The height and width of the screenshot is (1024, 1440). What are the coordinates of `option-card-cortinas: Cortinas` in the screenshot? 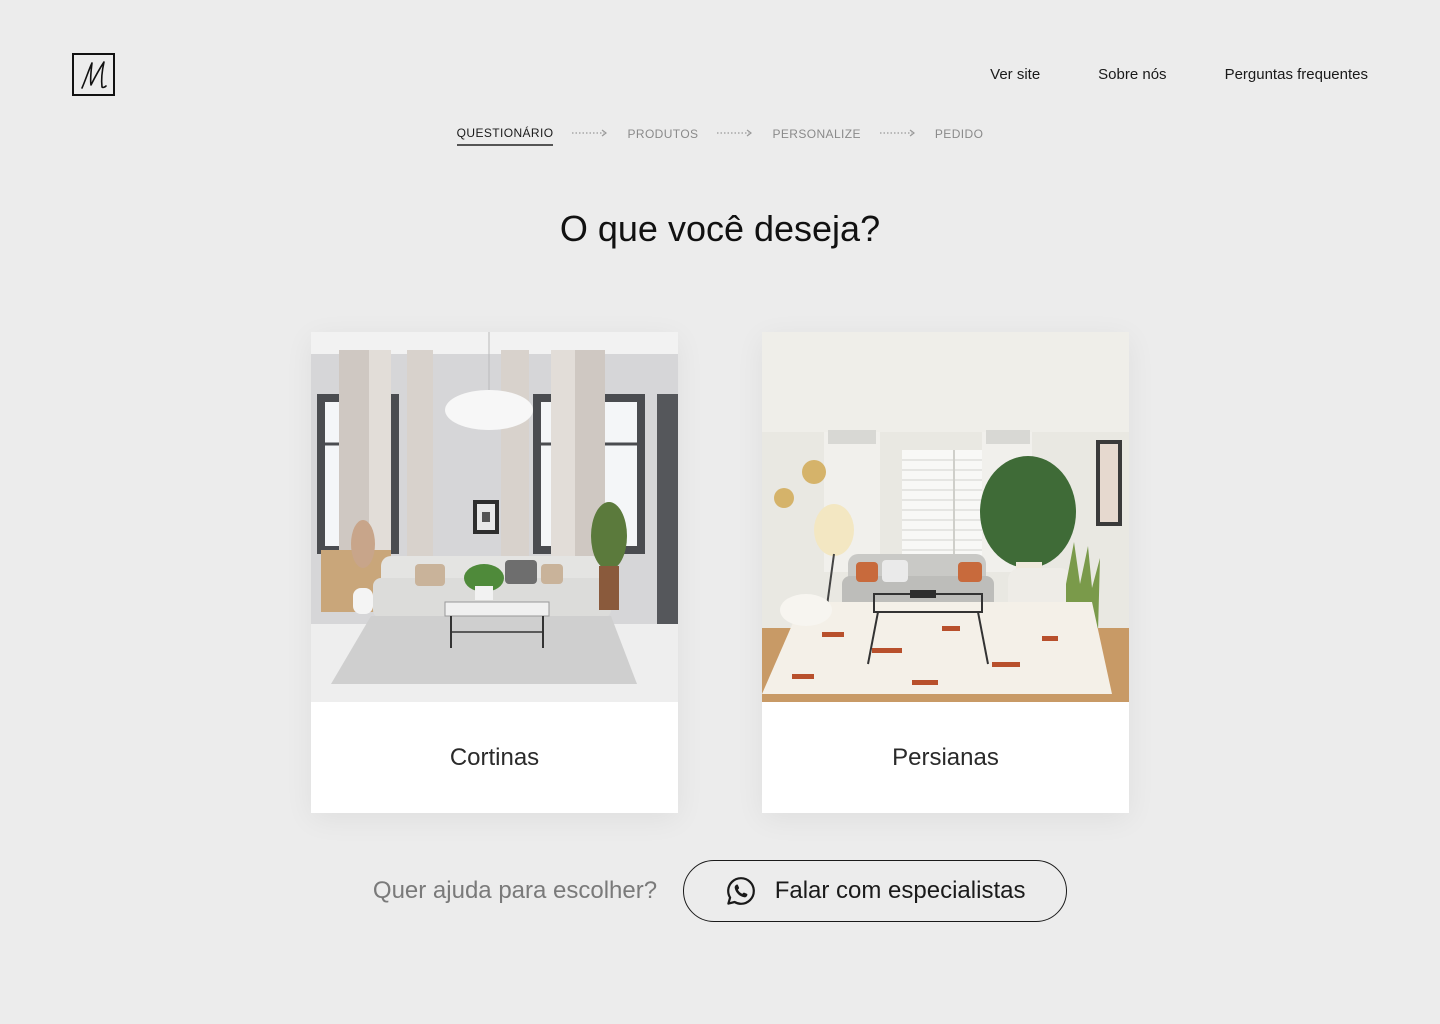 It's located at (494, 572).